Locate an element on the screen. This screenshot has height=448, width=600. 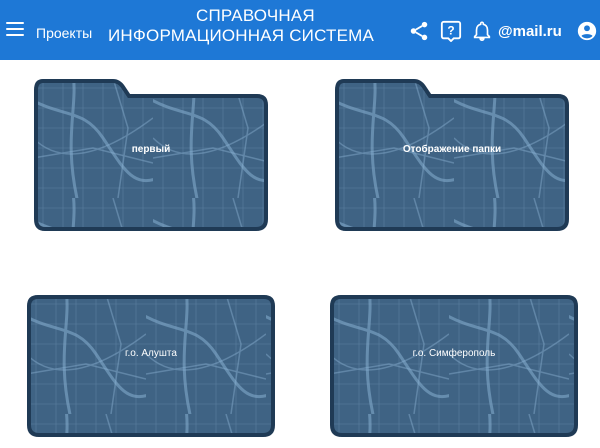
folder-card: г.о. Симферополь is located at coordinates (454, 366).